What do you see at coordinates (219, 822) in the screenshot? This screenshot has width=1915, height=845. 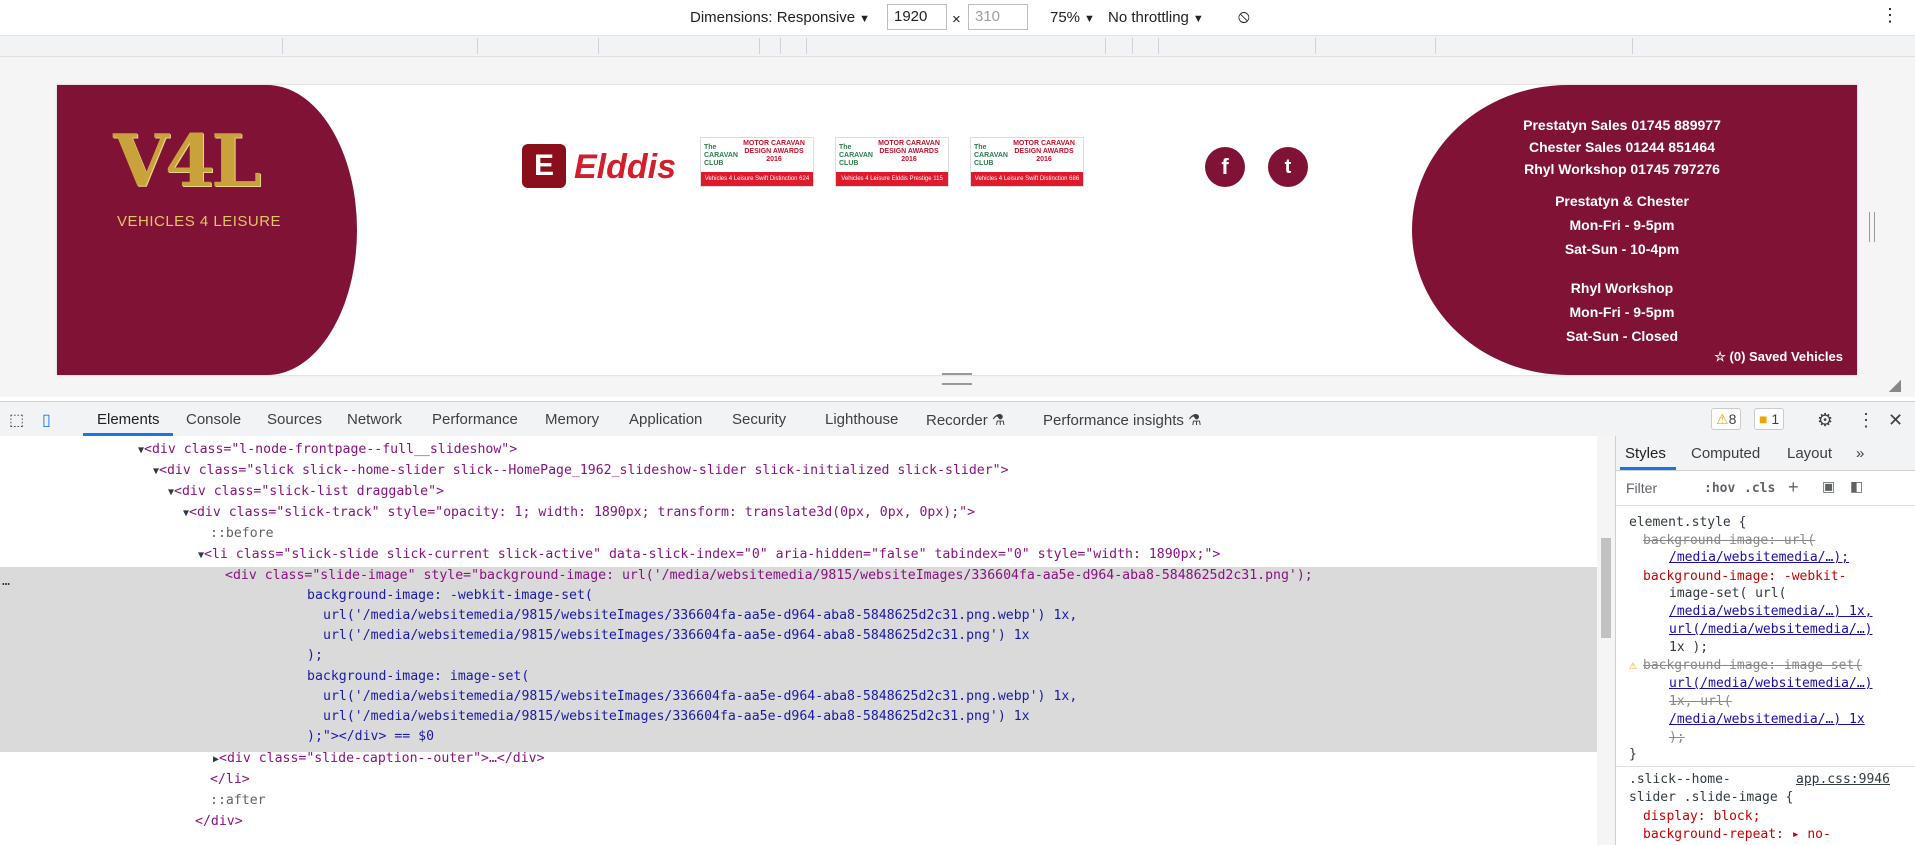 I see `dom-node-close: </div>` at bounding box center [219, 822].